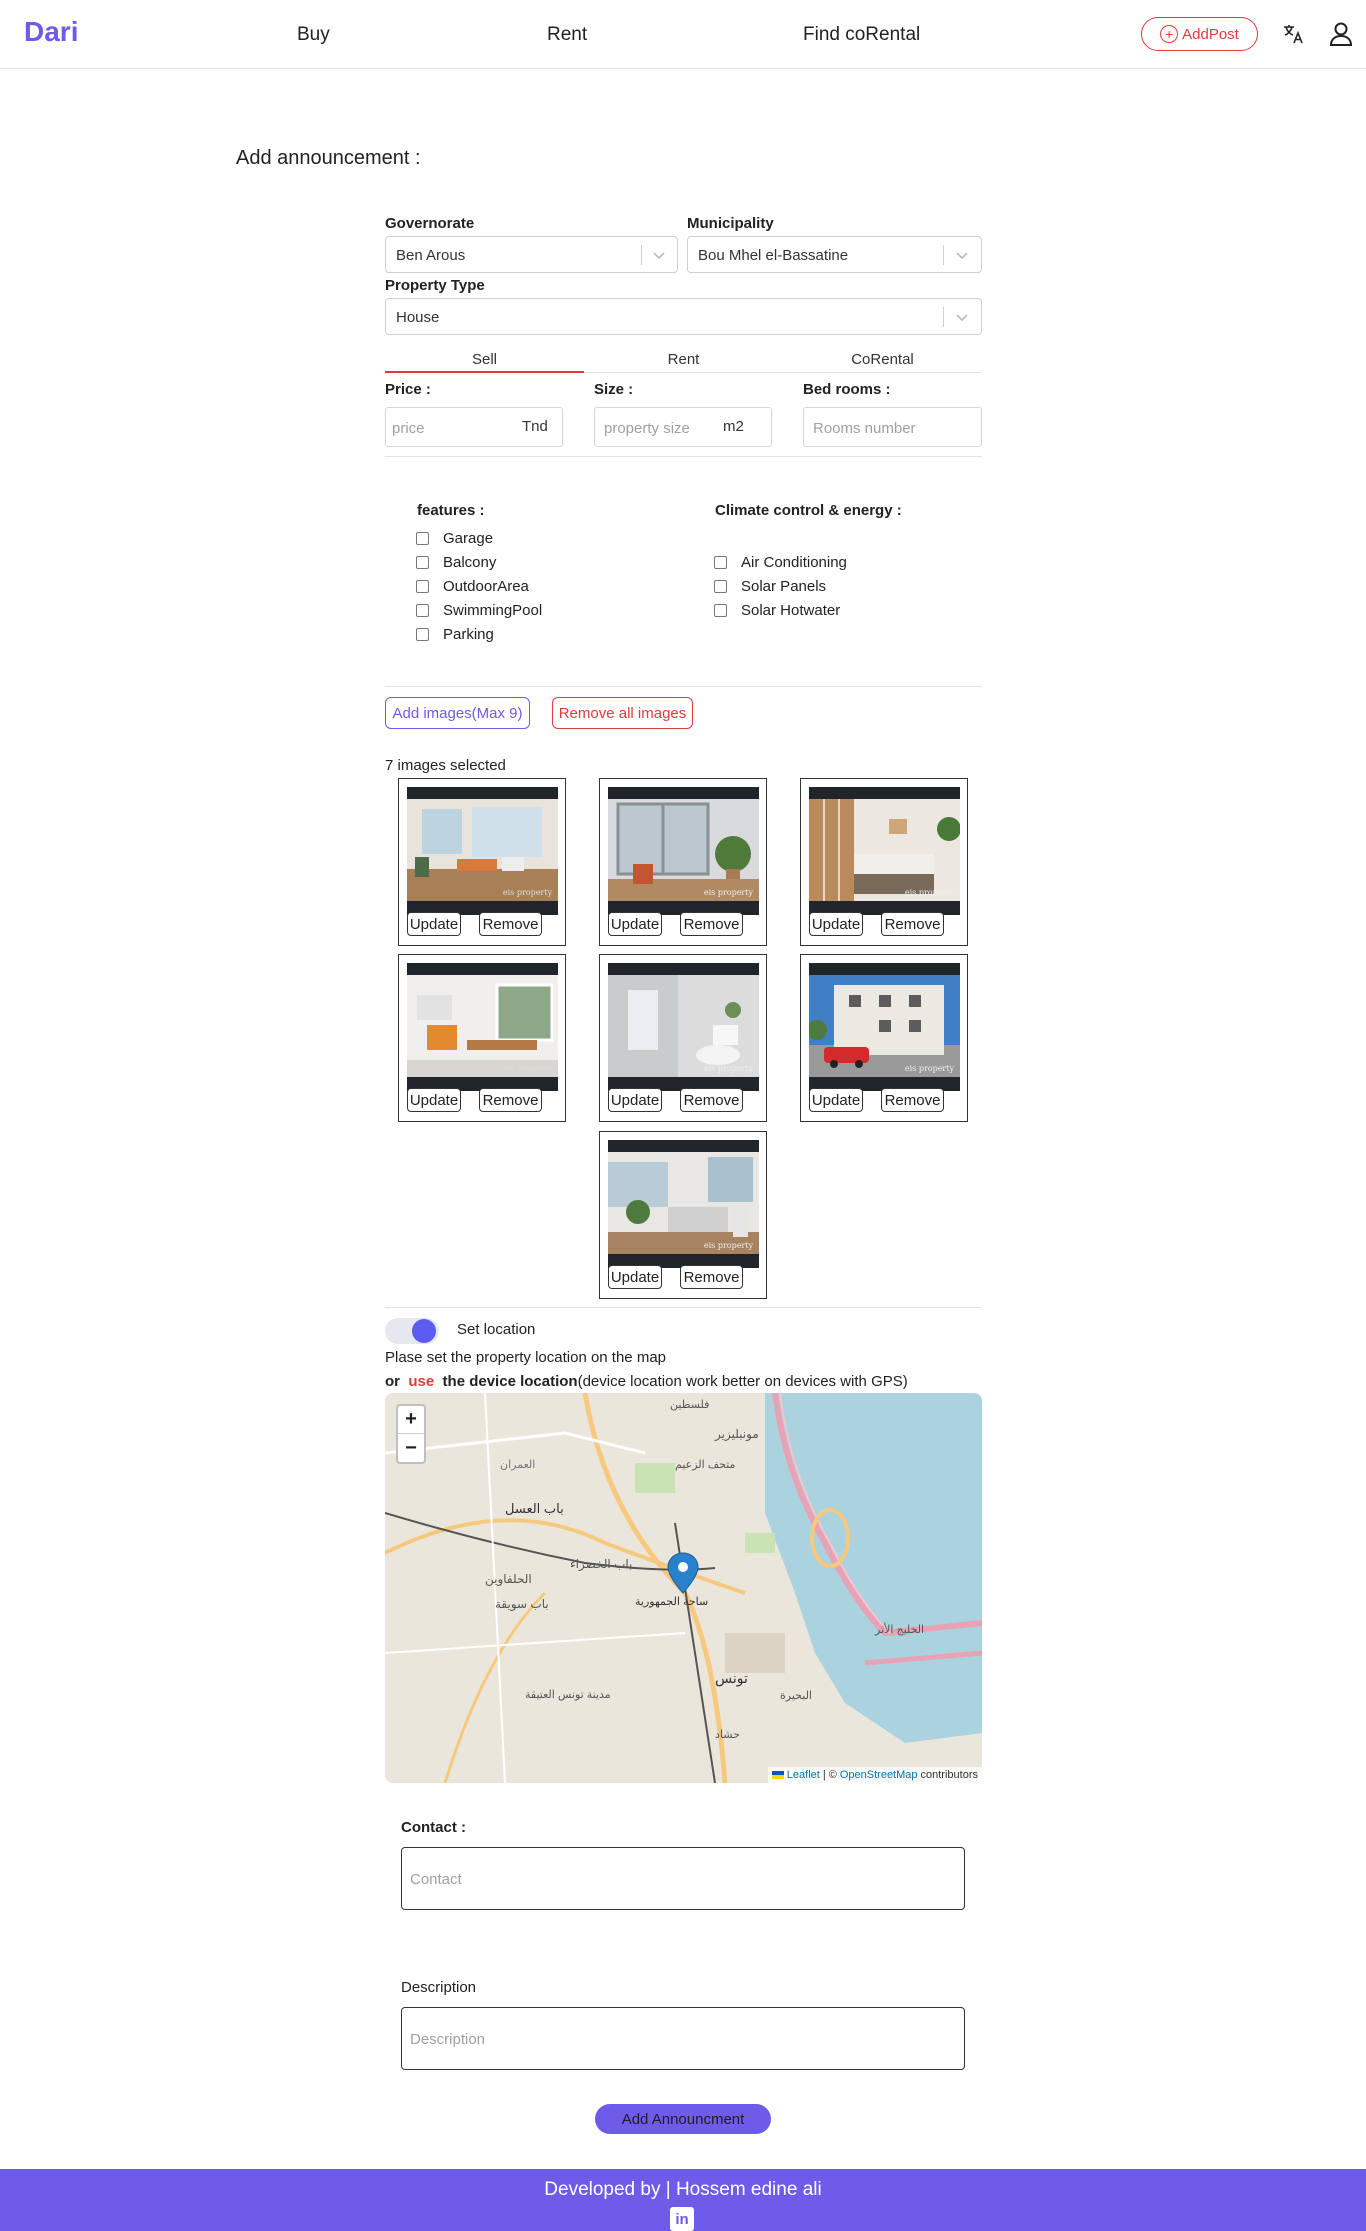 This screenshot has width=1366, height=2231. What do you see at coordinates (683, 427) in the screenshot?
I see `size-input: property size m2` at bounding box center [683, 427].